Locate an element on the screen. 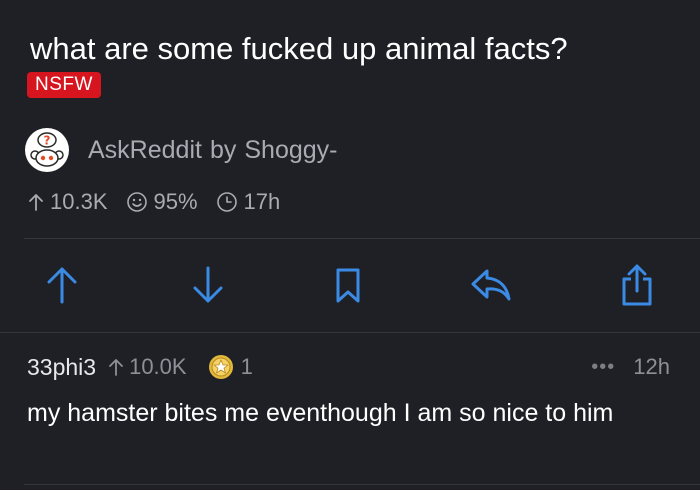 This screenshot has width=700, height=490. comment-award: 1 is located at coordinates (230, 367).